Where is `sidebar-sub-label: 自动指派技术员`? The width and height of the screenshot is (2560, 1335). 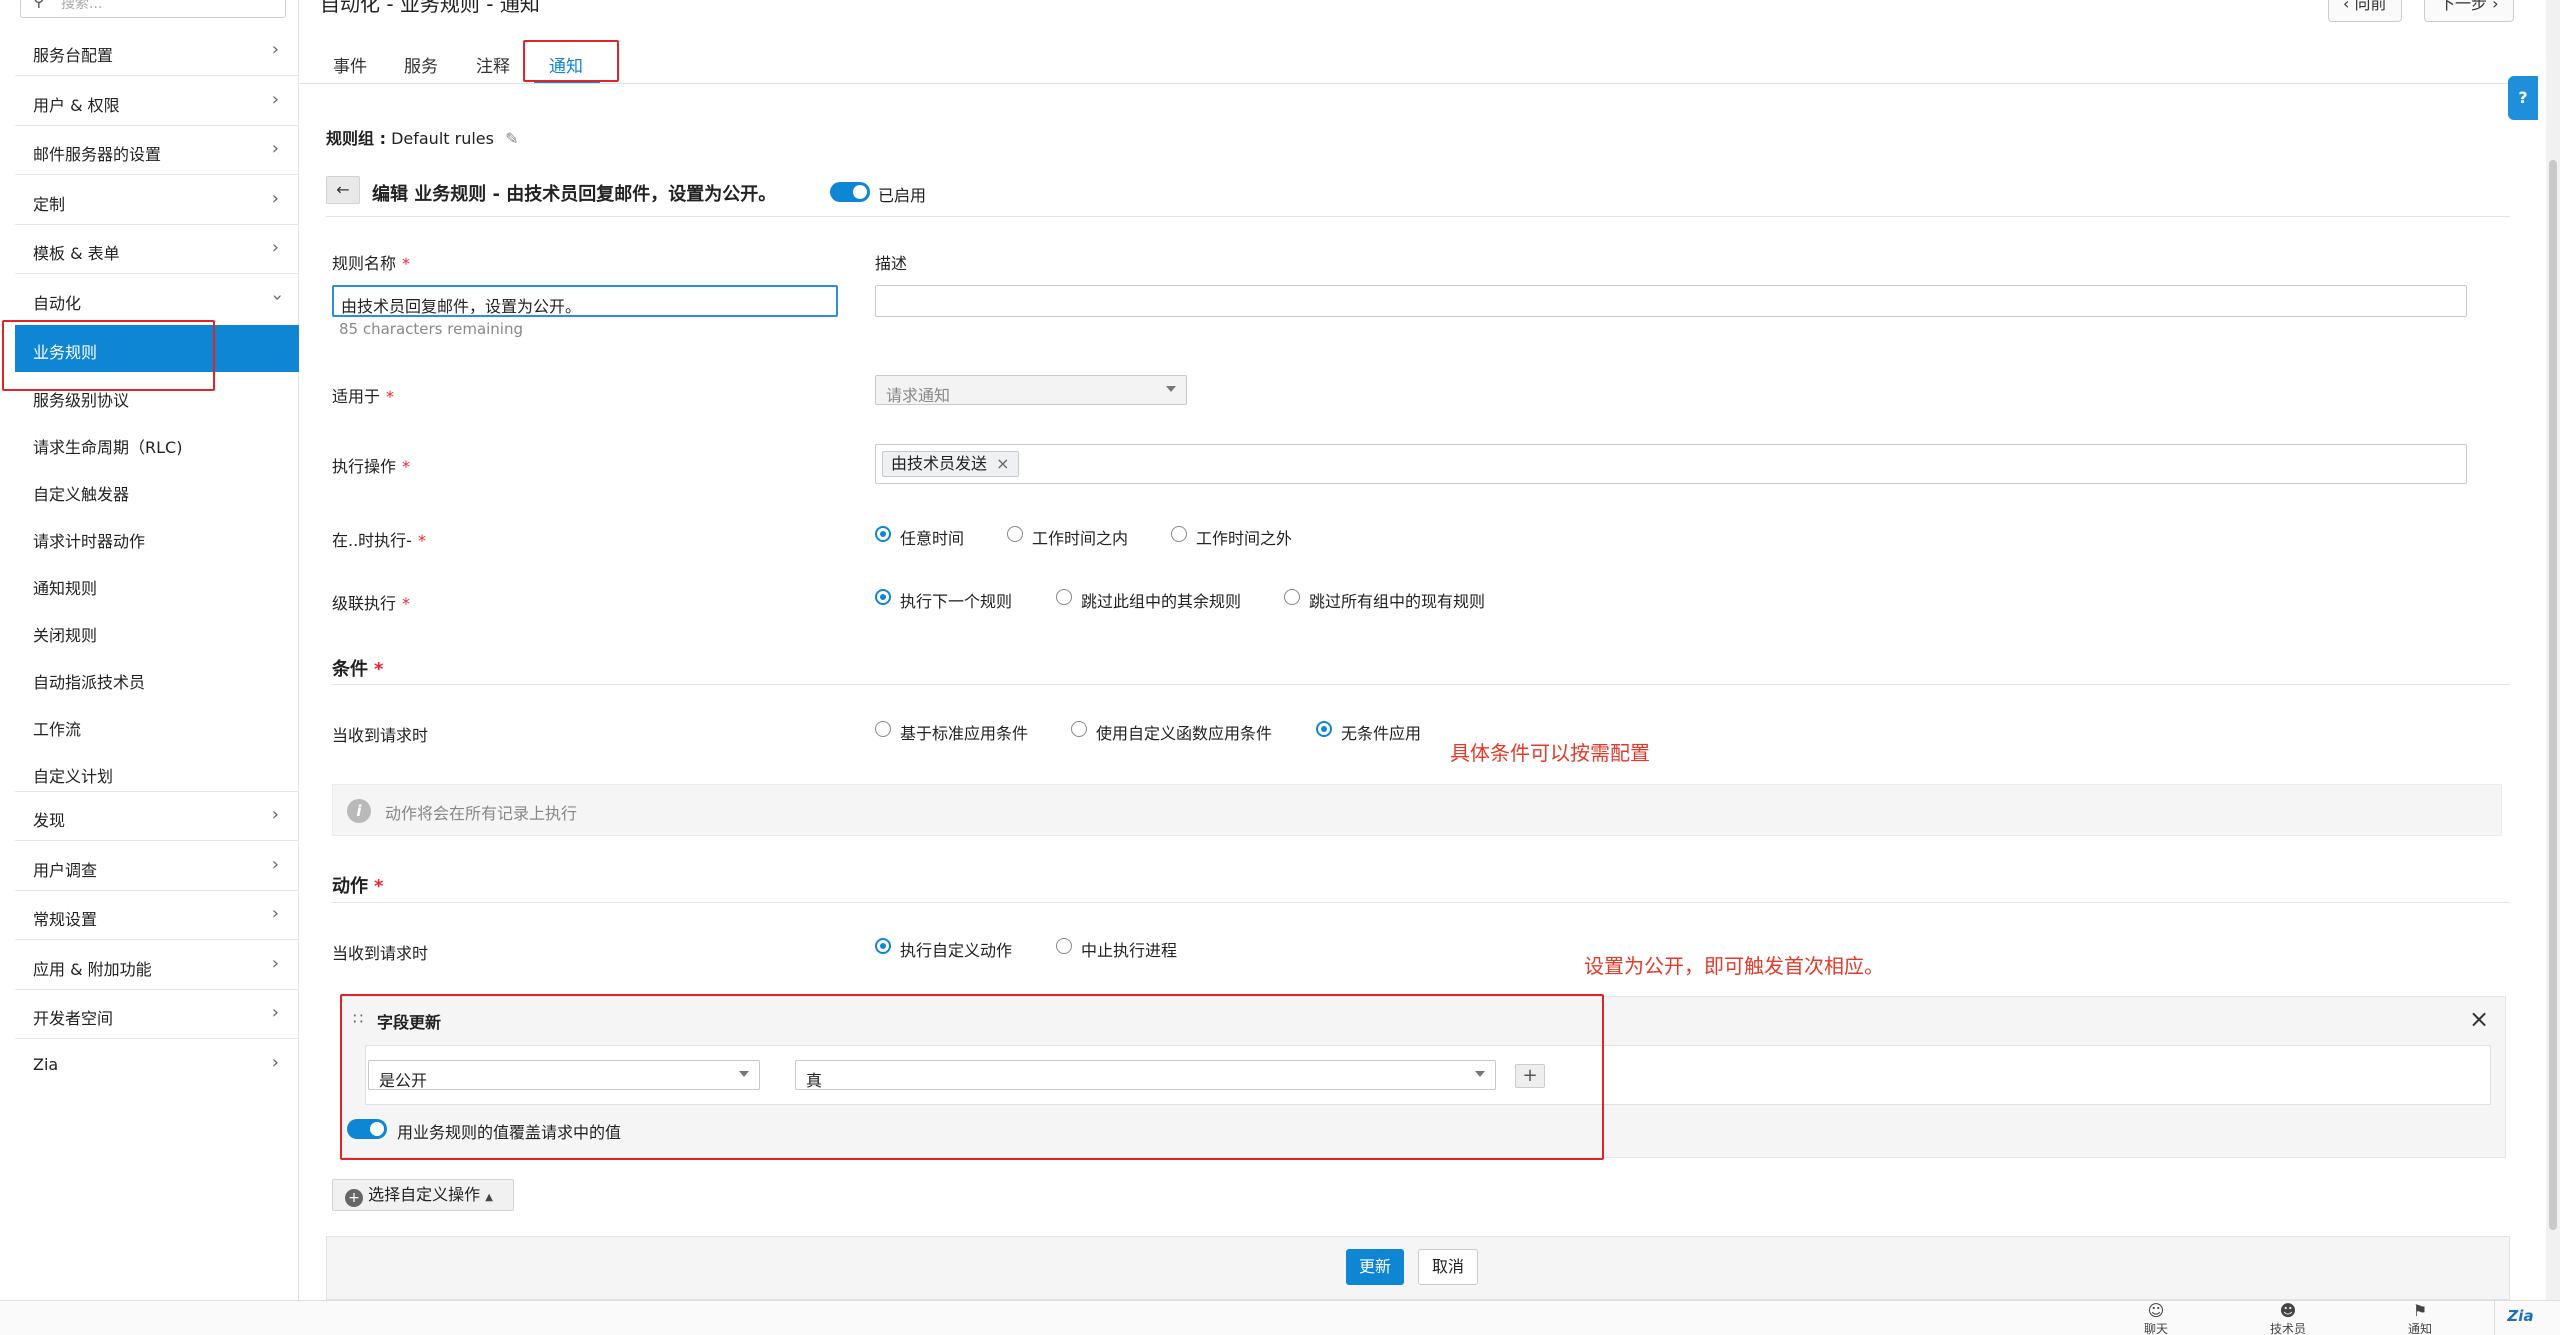 sidebar-sub-label: 自动指派技术员 is located at coordinates (89, 682).